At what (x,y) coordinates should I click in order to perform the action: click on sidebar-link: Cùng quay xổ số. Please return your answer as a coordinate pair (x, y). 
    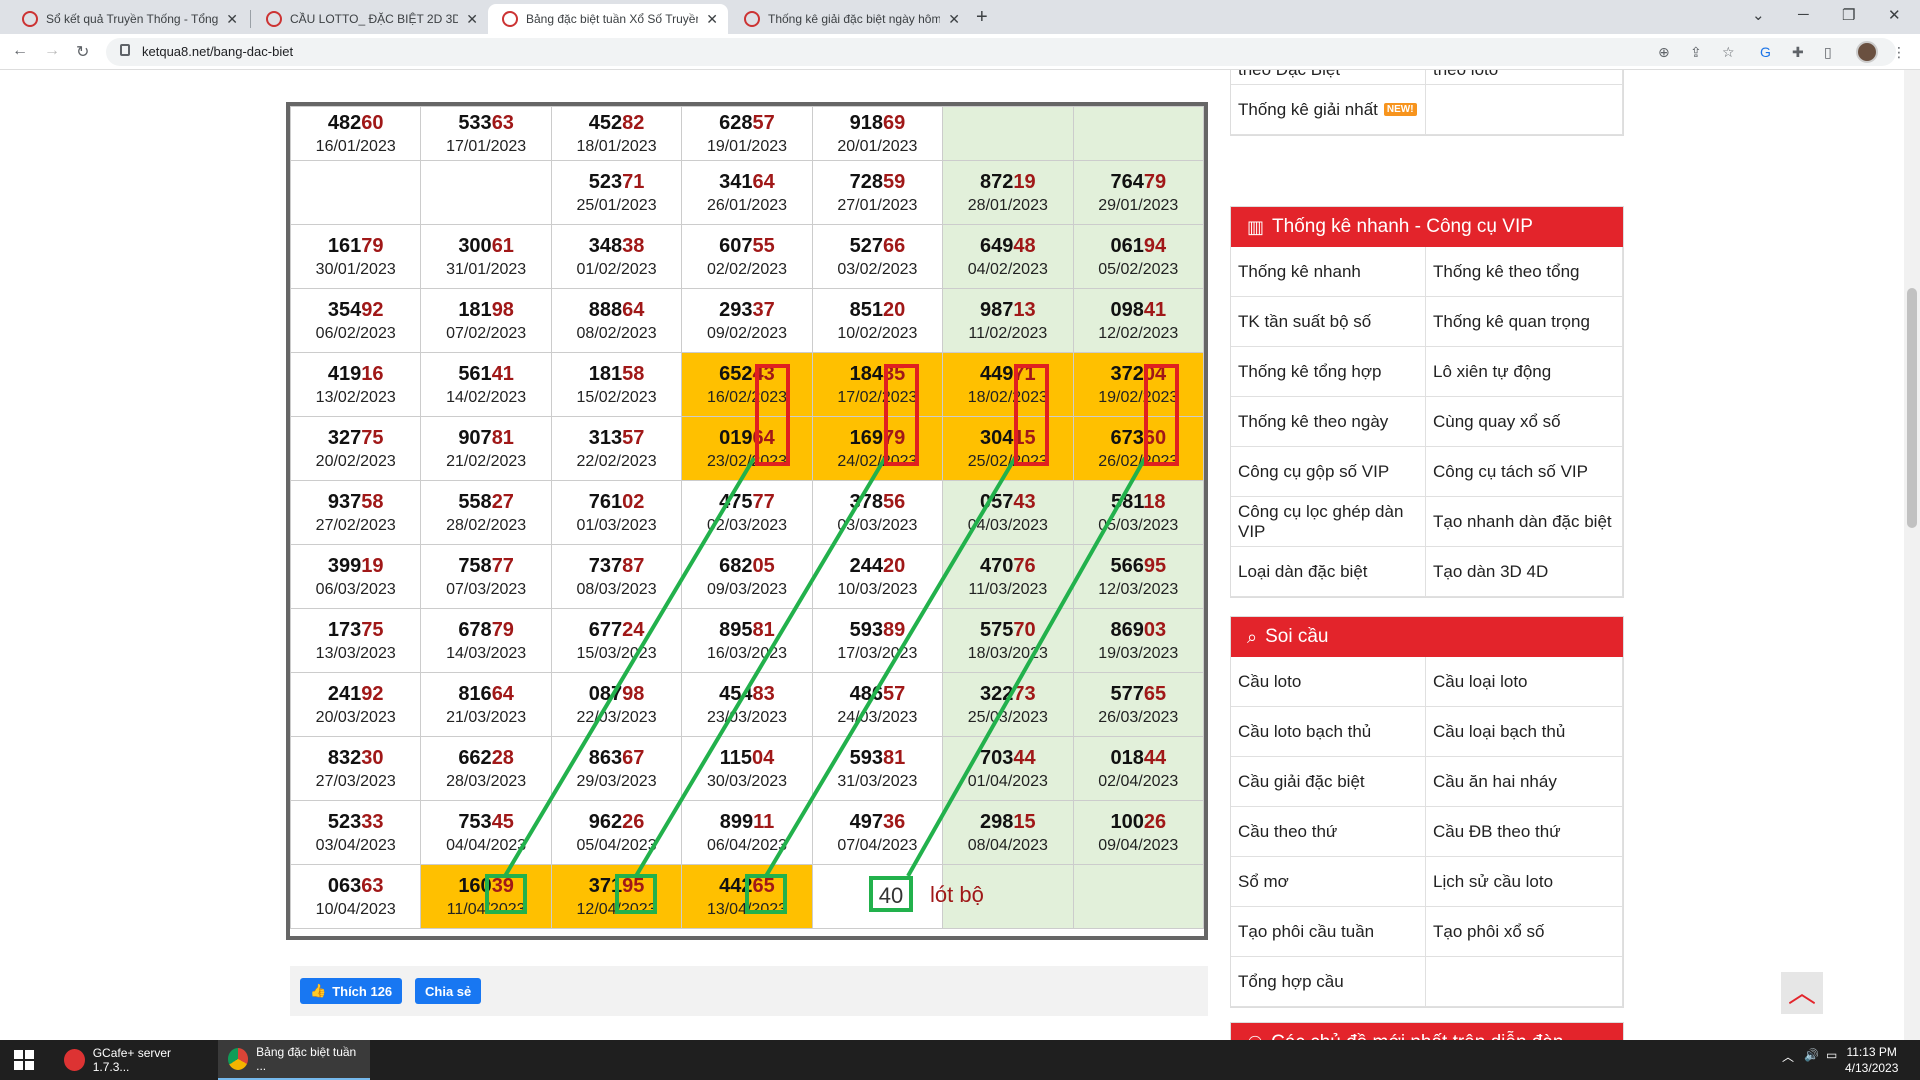
    Looking at the image, I should click on (1524, 422).